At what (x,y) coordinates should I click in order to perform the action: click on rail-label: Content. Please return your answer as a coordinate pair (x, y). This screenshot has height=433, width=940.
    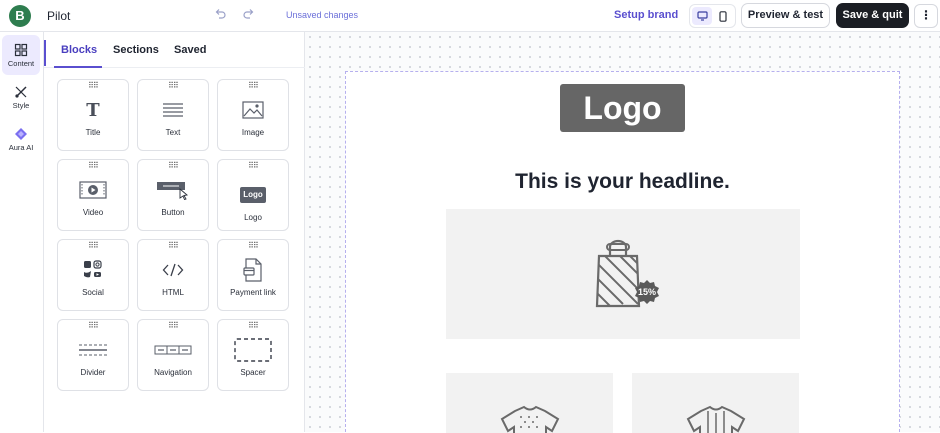
    Looking at the image, I should click on (21, 63).